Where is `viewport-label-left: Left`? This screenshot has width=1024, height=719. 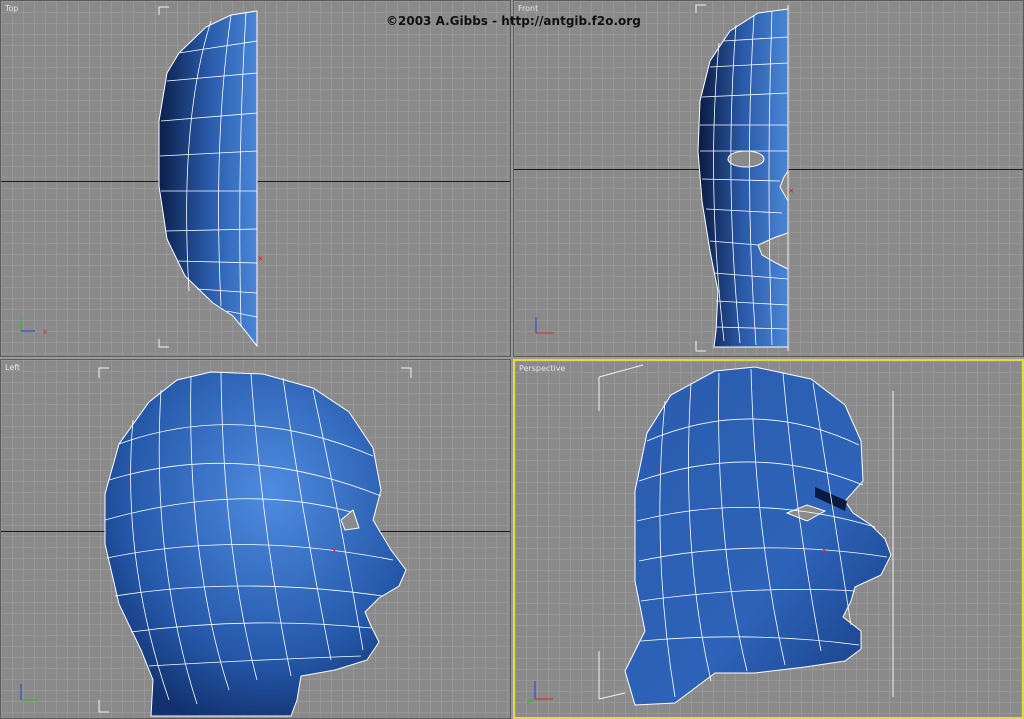
viewport-label-left: Left is located at coordinates (12, 367).